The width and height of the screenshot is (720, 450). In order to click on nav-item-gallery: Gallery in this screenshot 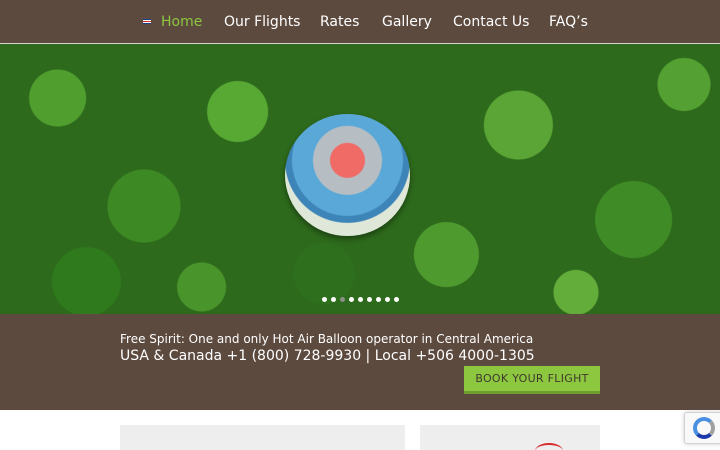, I will do `click(407, 22)`.